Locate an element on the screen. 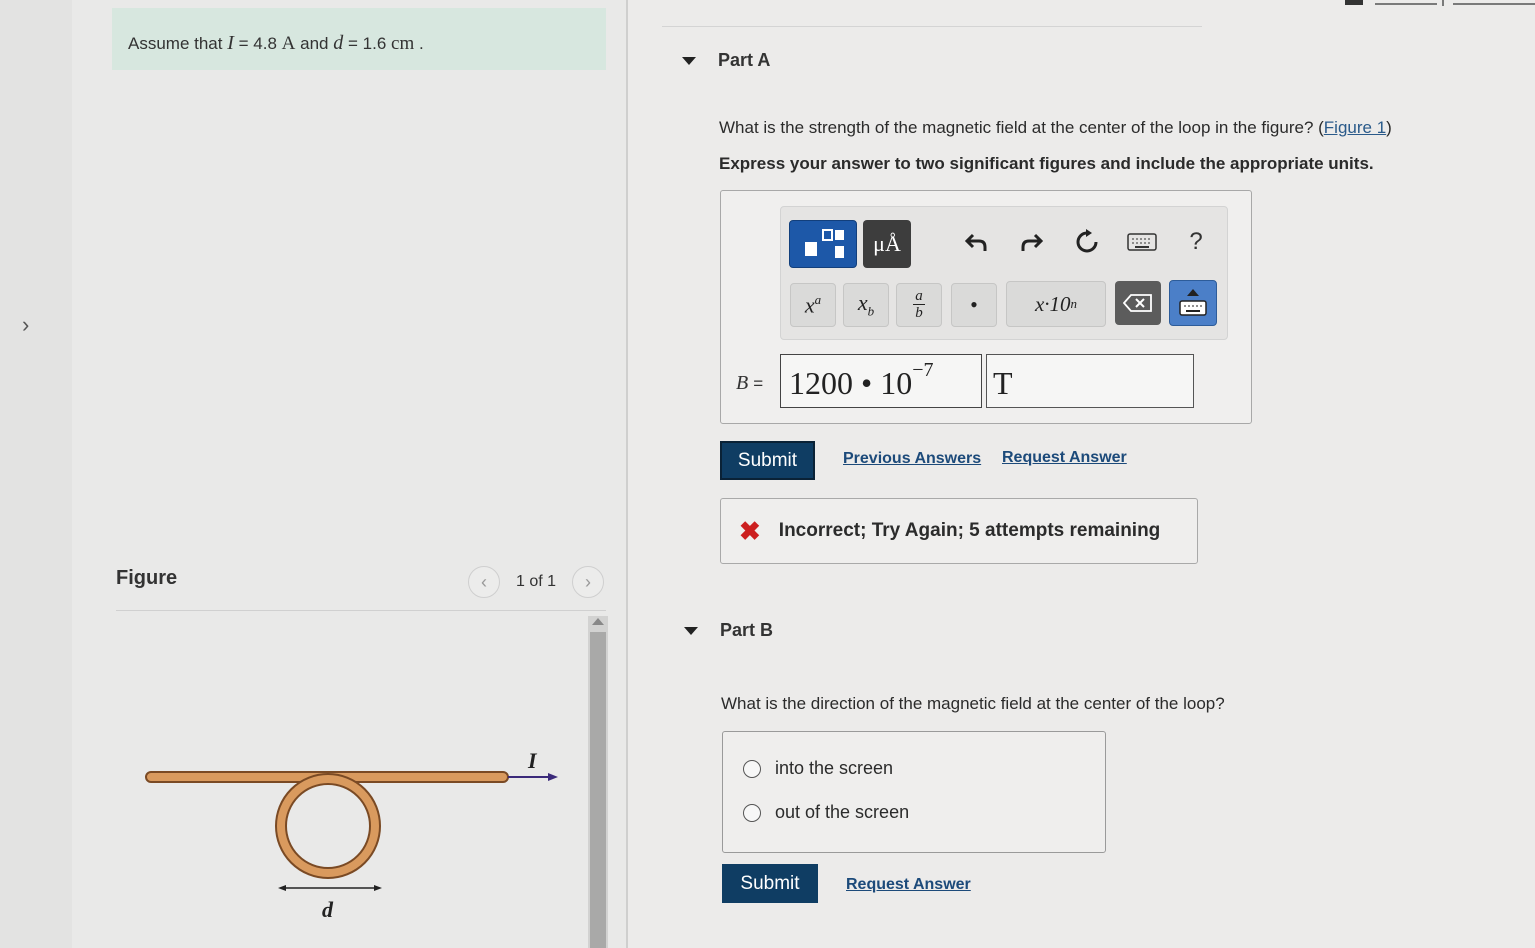 Image resolution: width=1535 pixels, height=948 pixels. subscript-icon: xb is located at coordinates (866, 304).